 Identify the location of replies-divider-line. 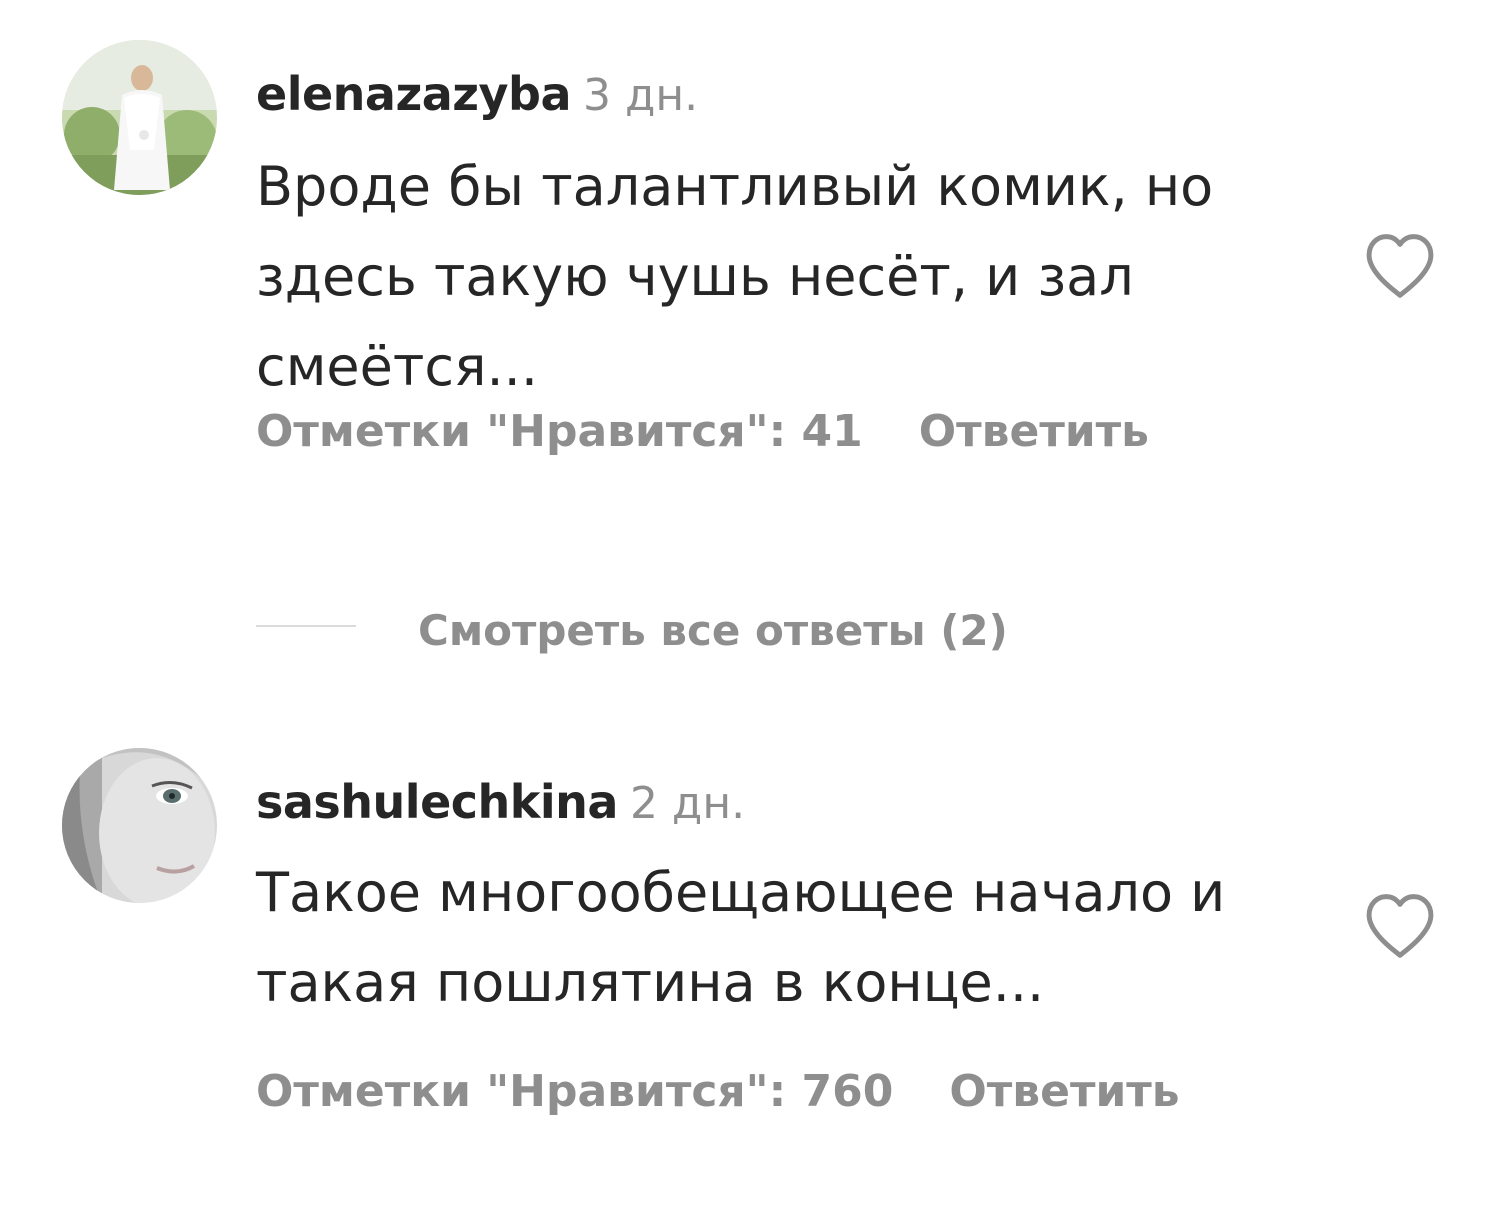
(306, 625).